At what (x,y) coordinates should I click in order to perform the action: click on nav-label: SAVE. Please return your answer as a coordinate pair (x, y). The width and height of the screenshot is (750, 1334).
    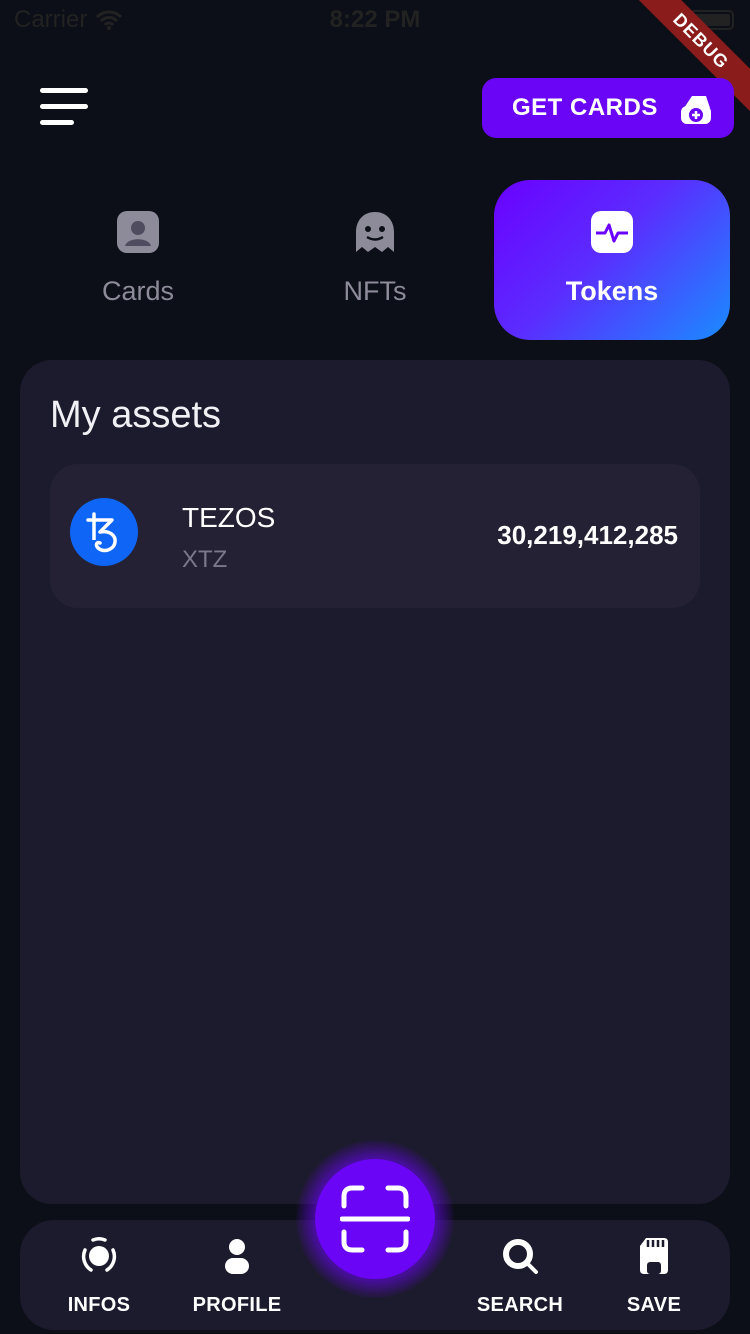
    Looking at the image, I should click on (654, 1305).